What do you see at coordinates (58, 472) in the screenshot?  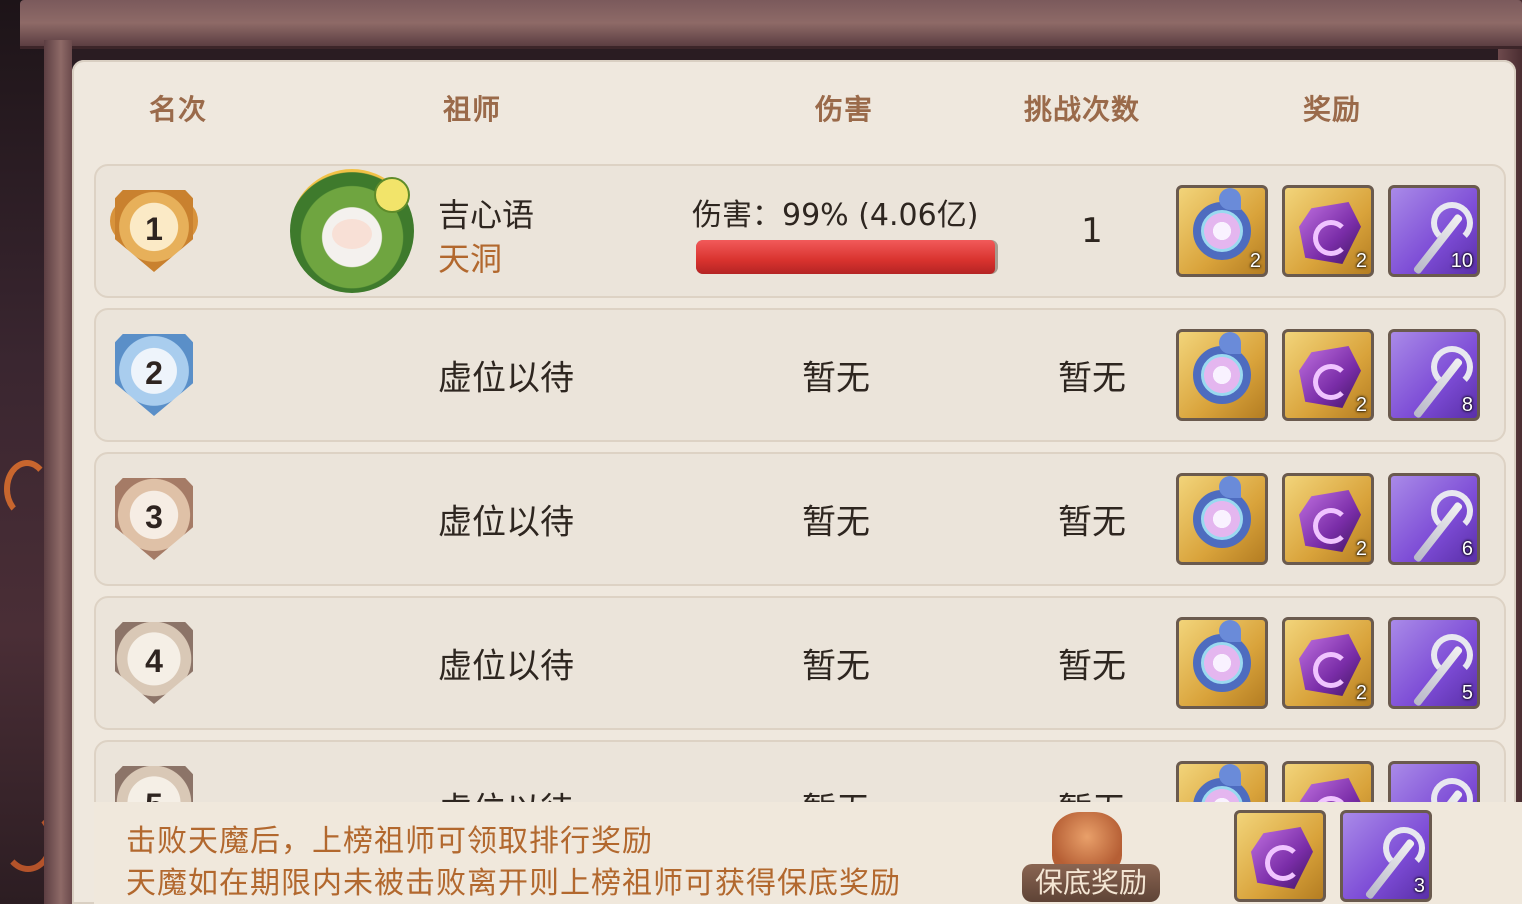 I see `frame-left` at bounding box center [58, 472].